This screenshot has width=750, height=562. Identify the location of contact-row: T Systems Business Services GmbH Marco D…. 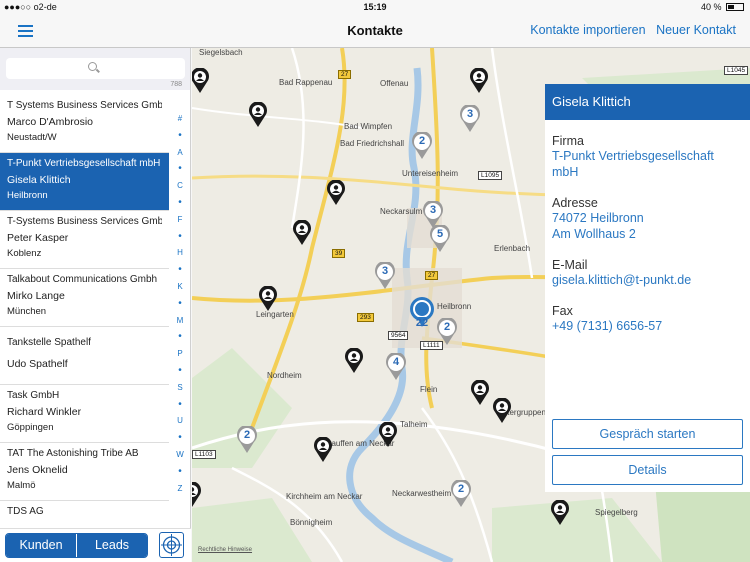
(84, 124).